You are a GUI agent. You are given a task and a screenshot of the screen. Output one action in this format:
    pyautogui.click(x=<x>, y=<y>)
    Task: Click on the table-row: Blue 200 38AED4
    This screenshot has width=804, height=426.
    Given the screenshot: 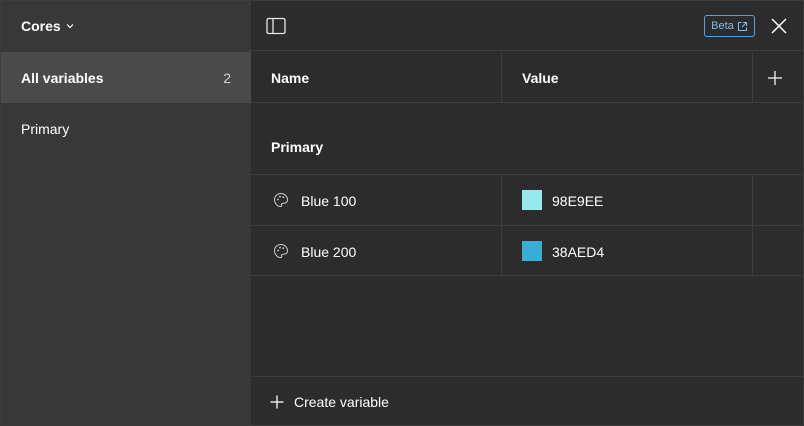 What is the action you would take?
    pyautogui.click(x=527, y=250)
    